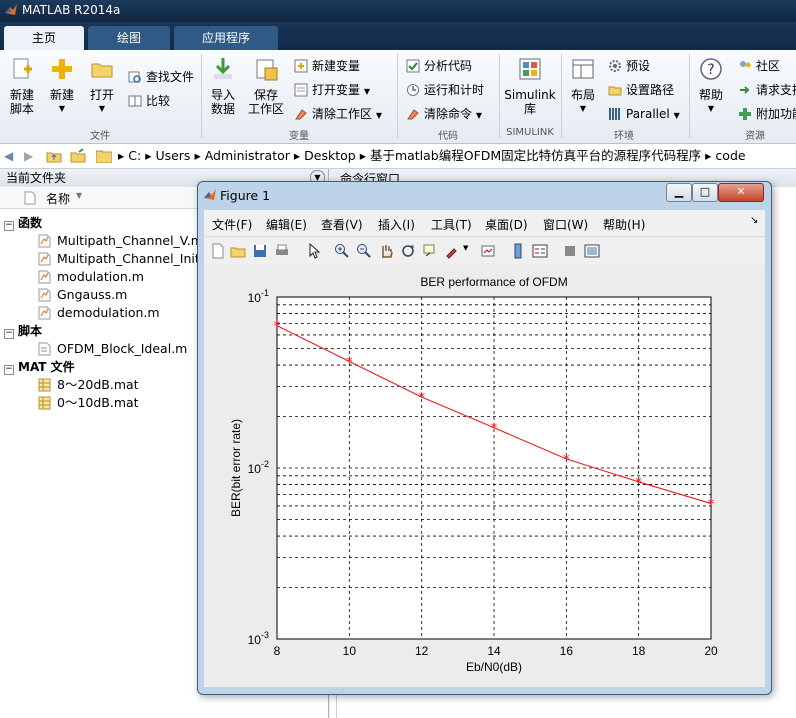 This screenshot has height=718, width=796. I want to click on file-name: Multipath_Channel_Init_T, so click(135, 258).